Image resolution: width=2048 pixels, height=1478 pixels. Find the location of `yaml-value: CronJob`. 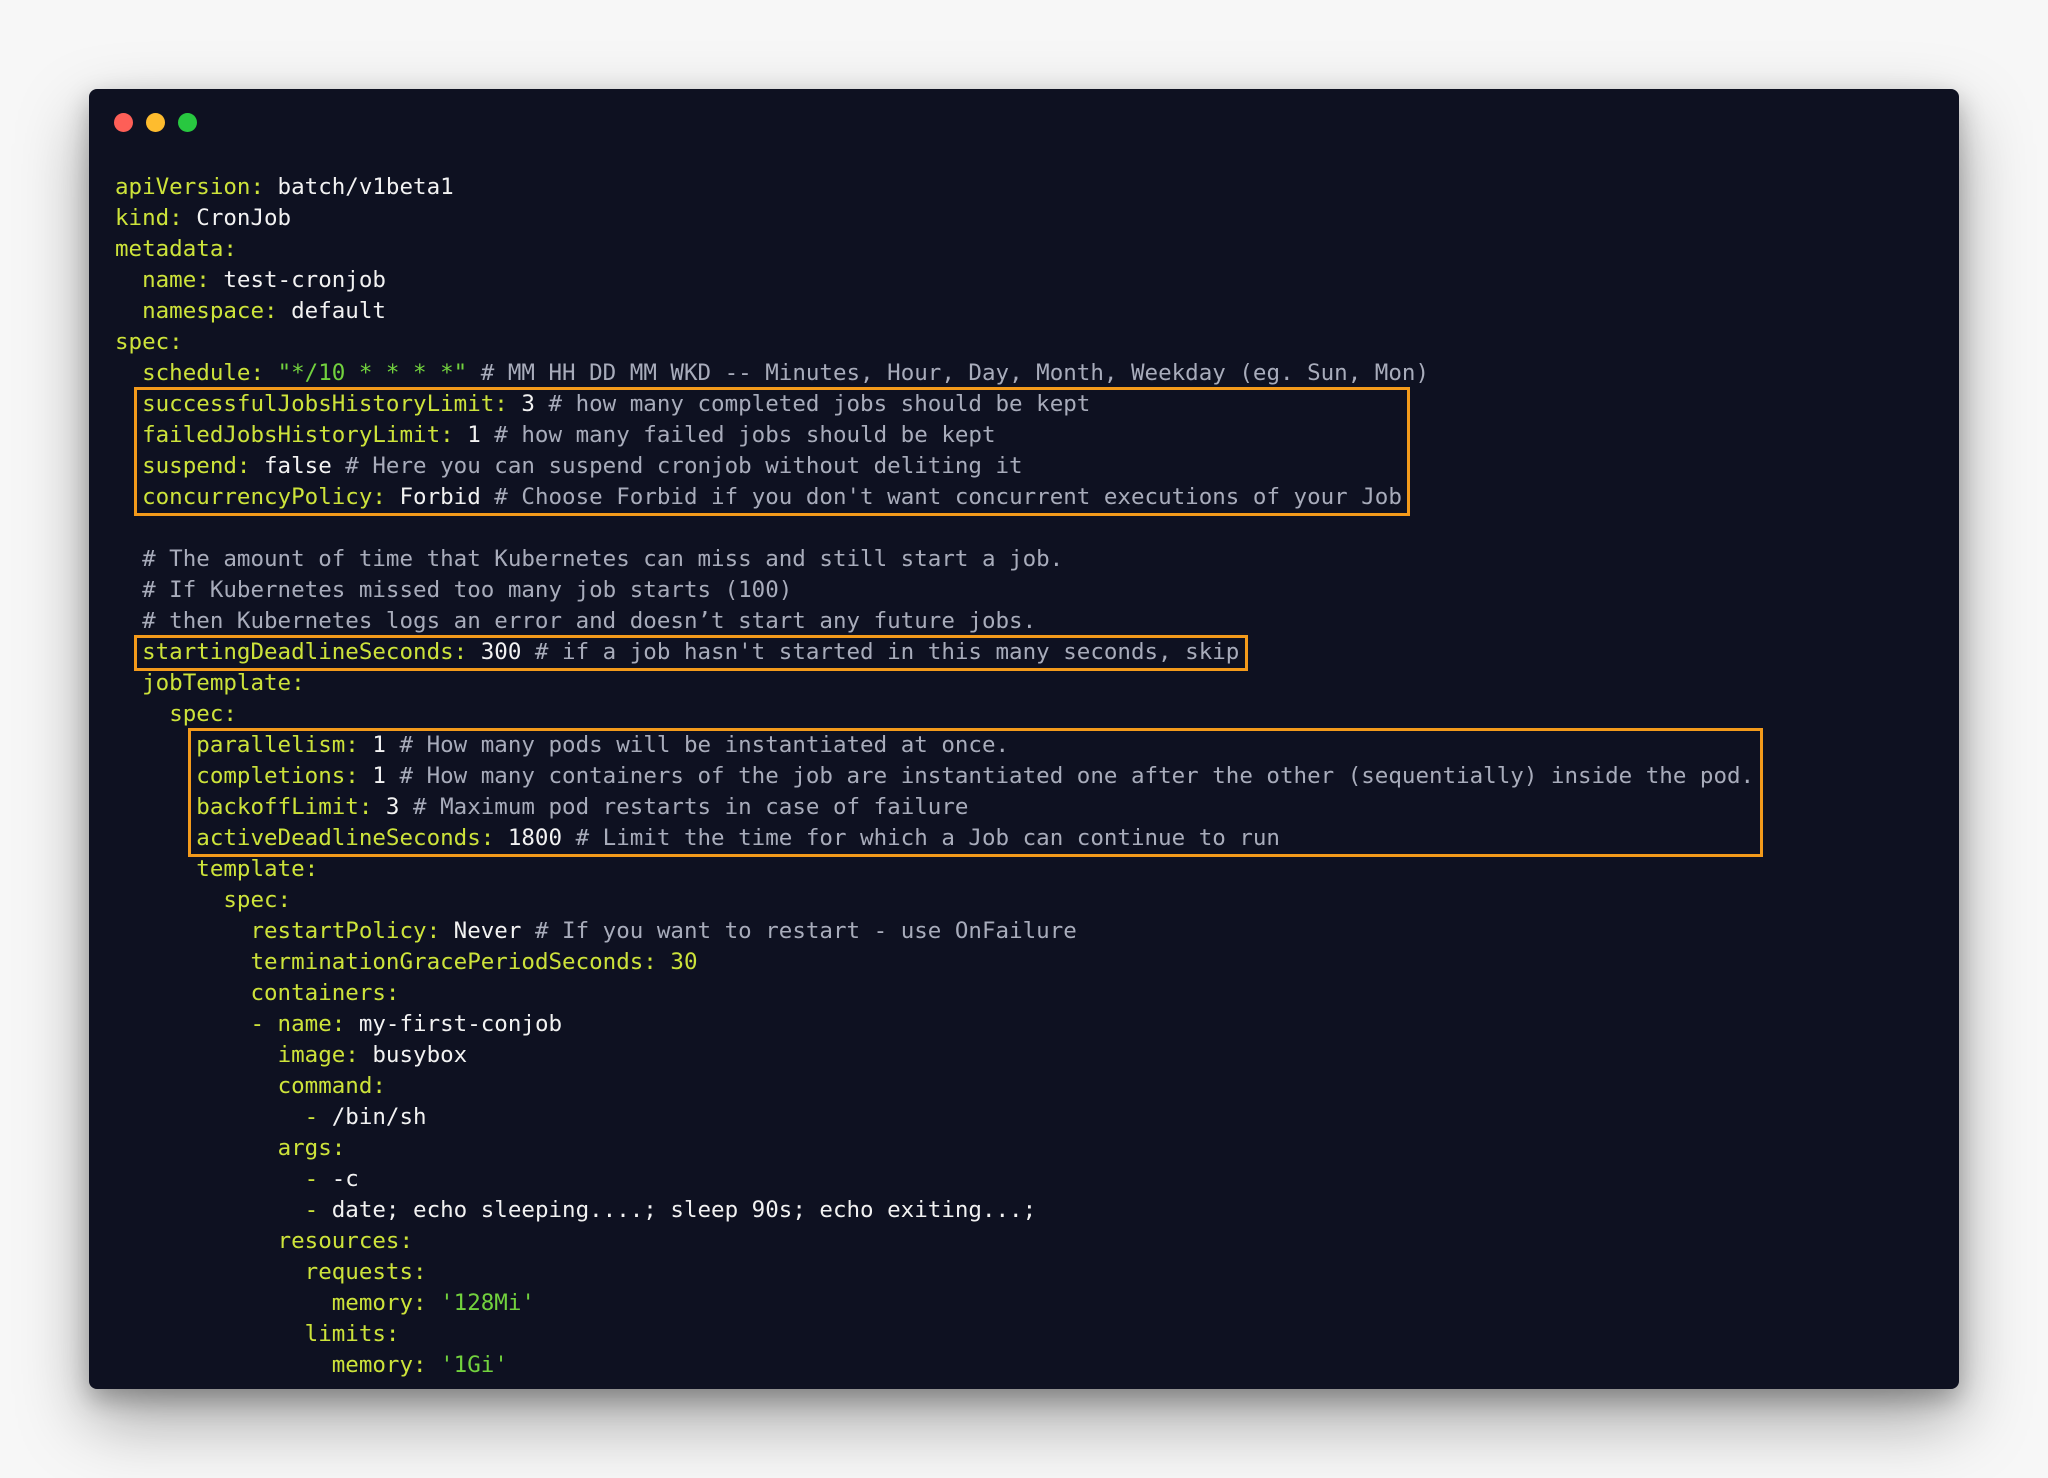

yaml-value: CronJob is located at coordinates (237, 218).